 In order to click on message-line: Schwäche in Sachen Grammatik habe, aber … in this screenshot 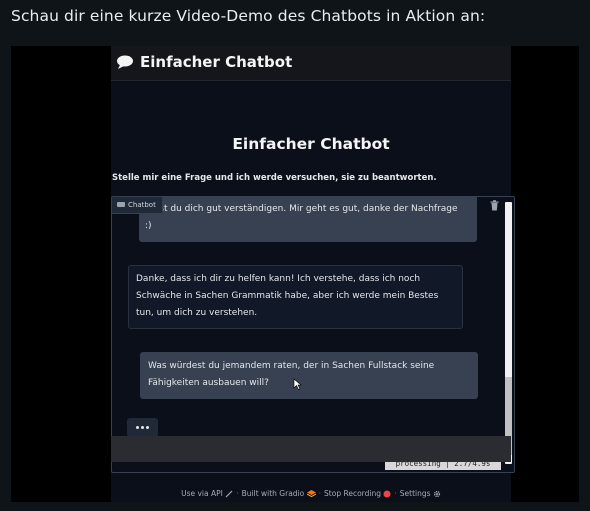, I will do `click(287, 296)`.